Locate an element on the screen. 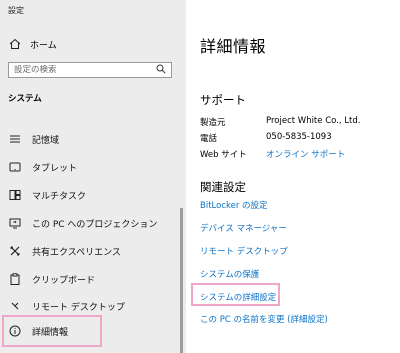 This screenshot has width=400, height=353. support-heading: サポート is located at coordinates (223, 100).